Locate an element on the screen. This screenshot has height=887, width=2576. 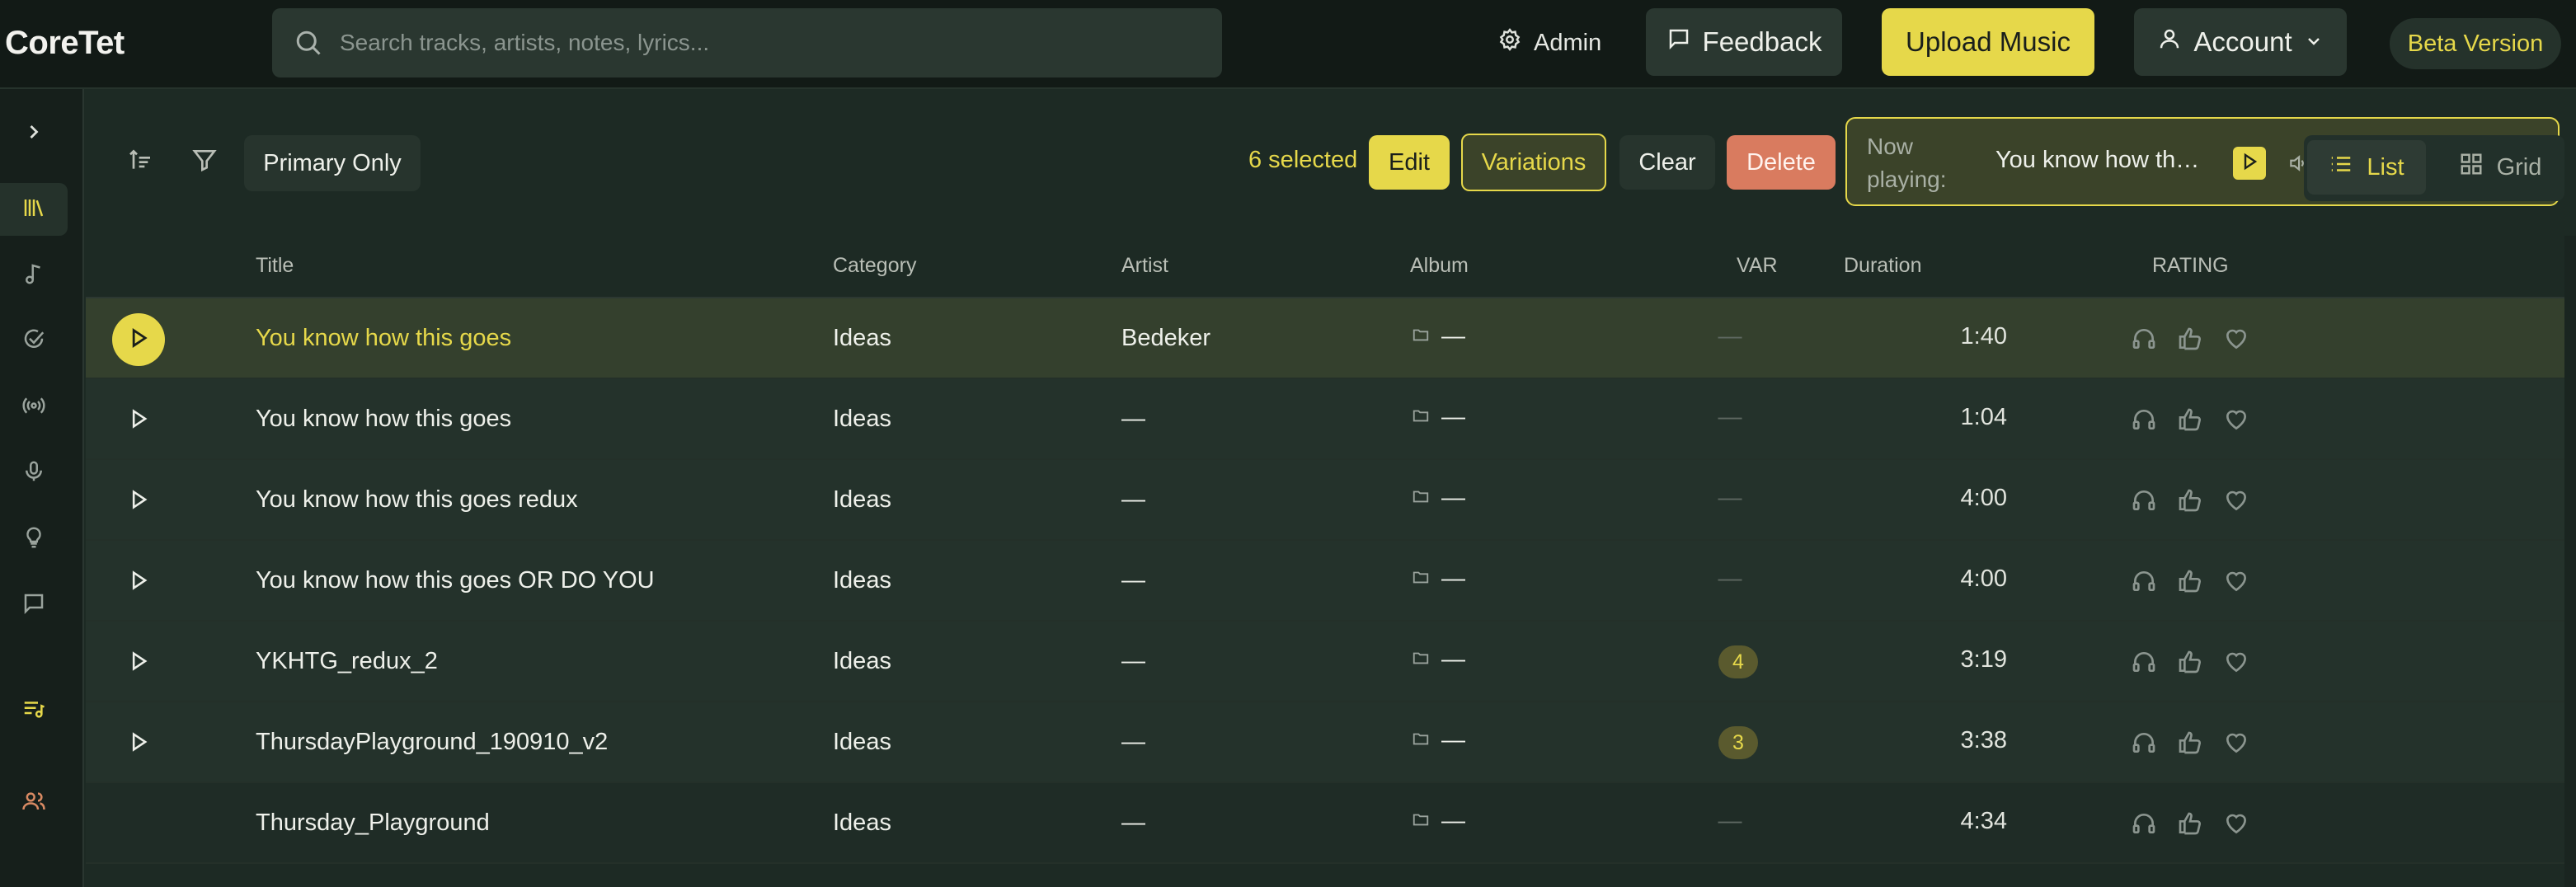
sidebar-item-recordings is located at coordinates (34, 473).